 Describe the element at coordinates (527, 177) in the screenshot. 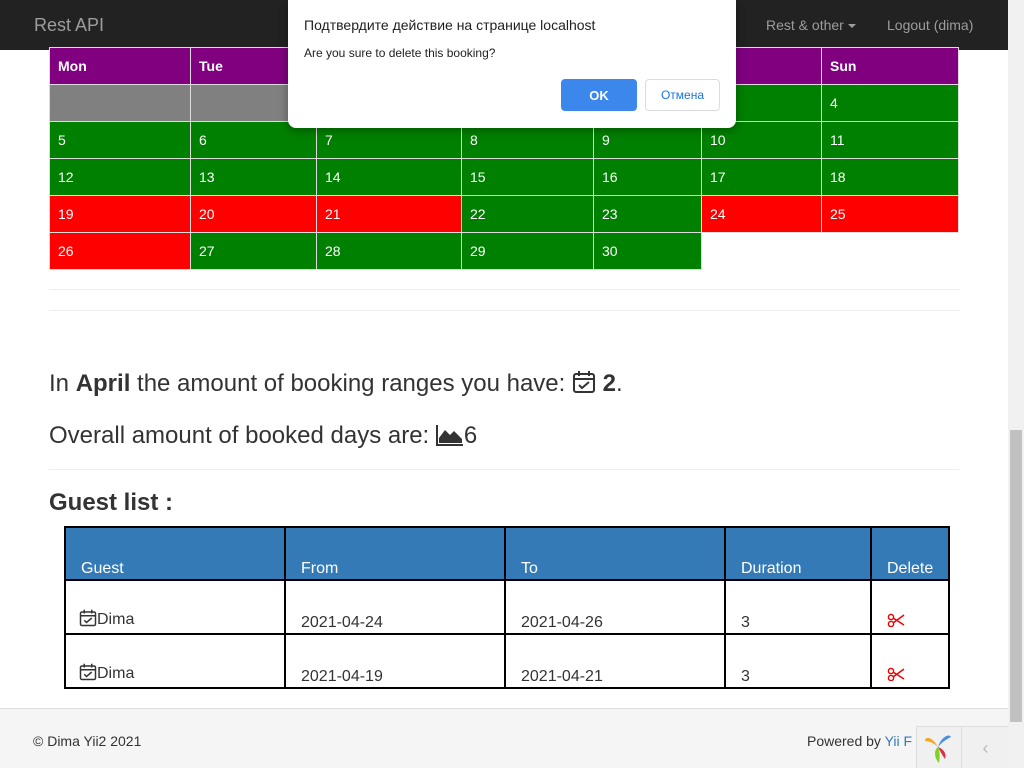

I see `calendar-day-cell: 15` at that location.